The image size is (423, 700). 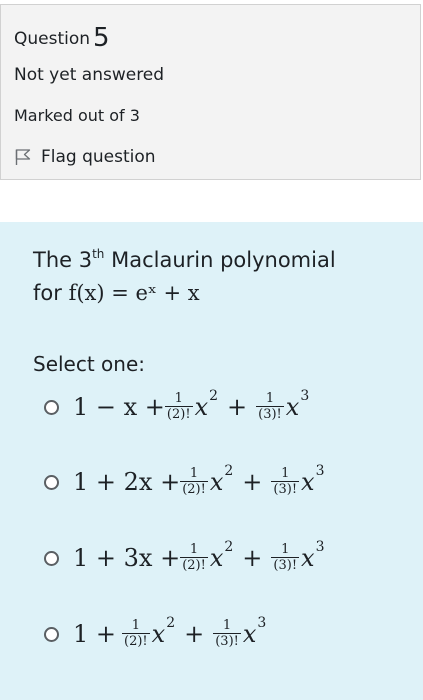 I want to click on flag-question-label: Flag question, so click(x=98, y=157).